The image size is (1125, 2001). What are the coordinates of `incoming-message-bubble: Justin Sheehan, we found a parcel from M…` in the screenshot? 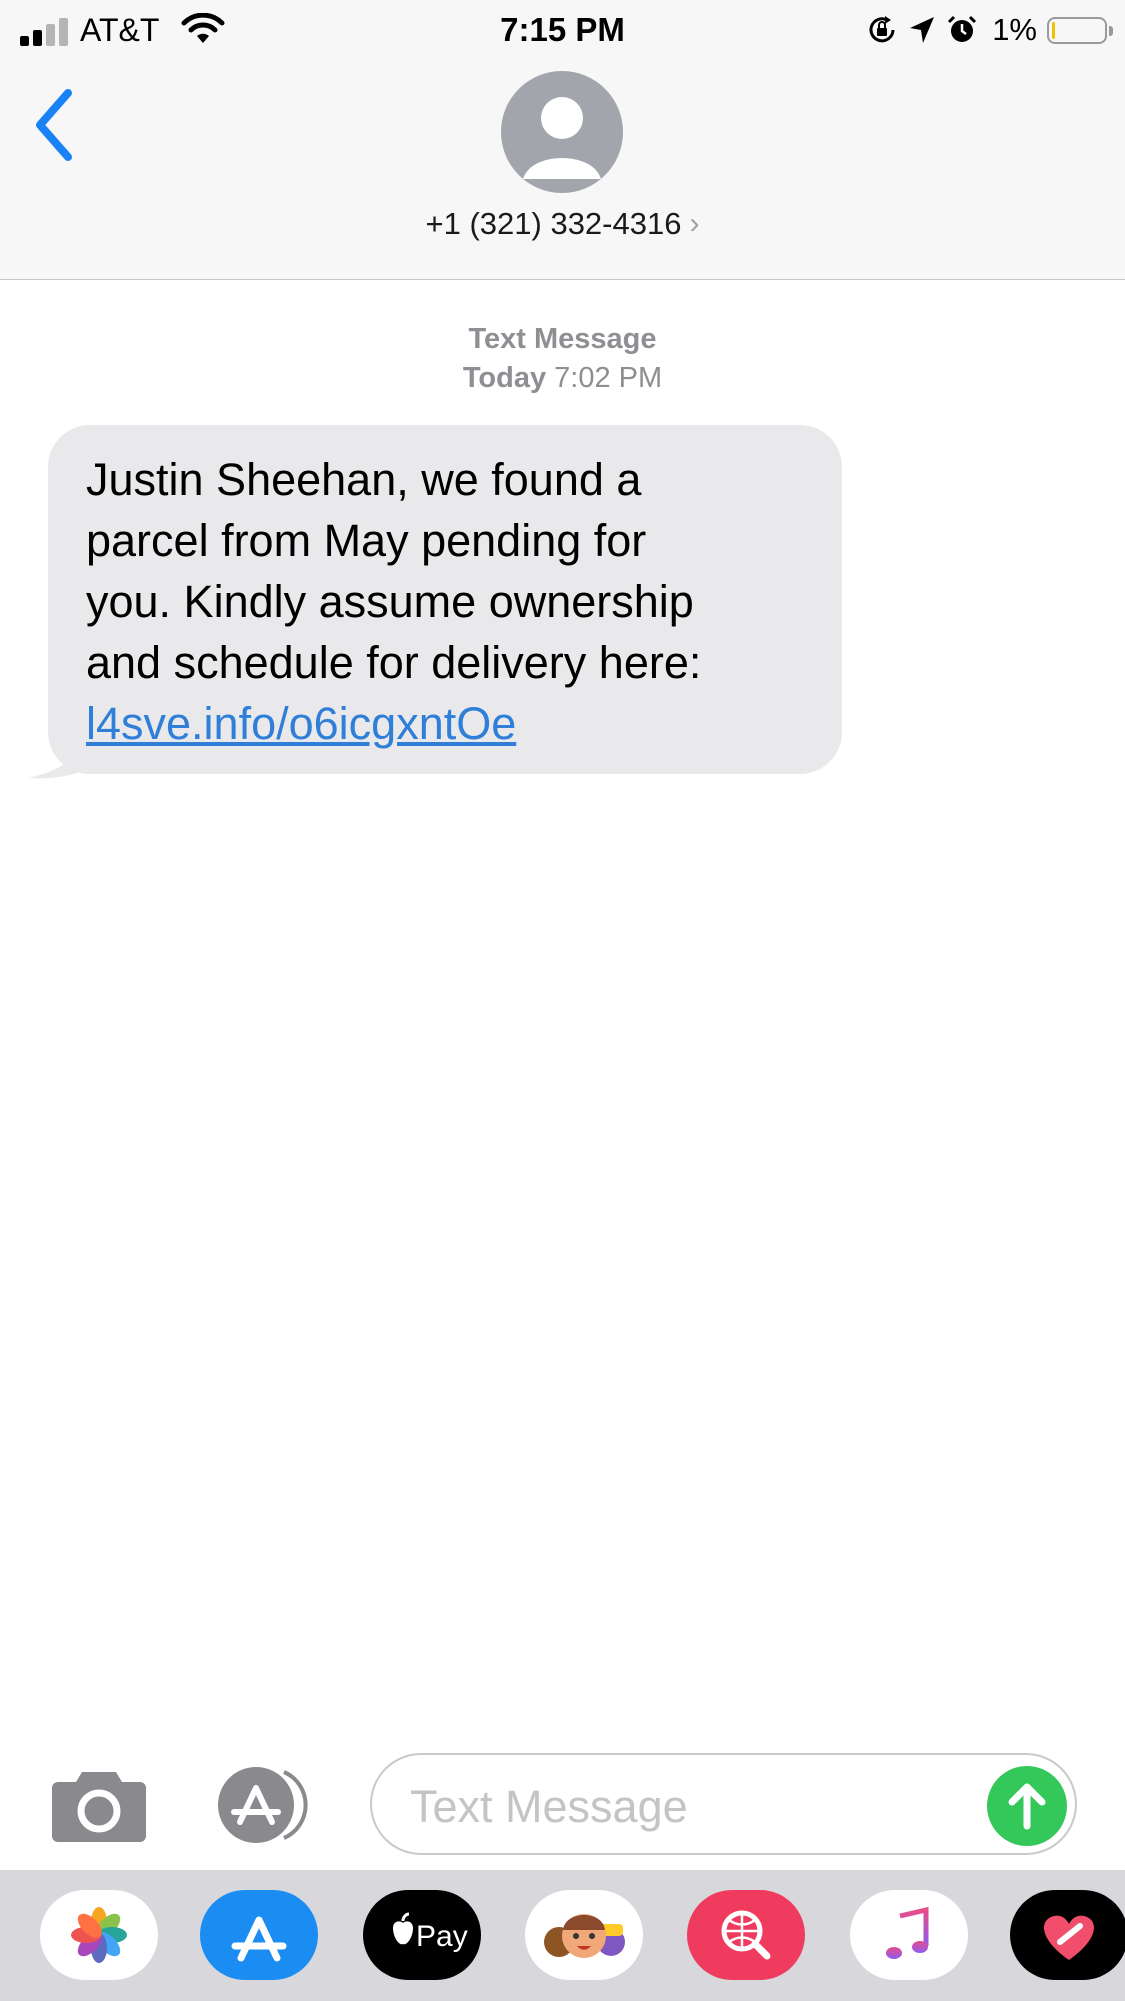 It's located at (445, 599).